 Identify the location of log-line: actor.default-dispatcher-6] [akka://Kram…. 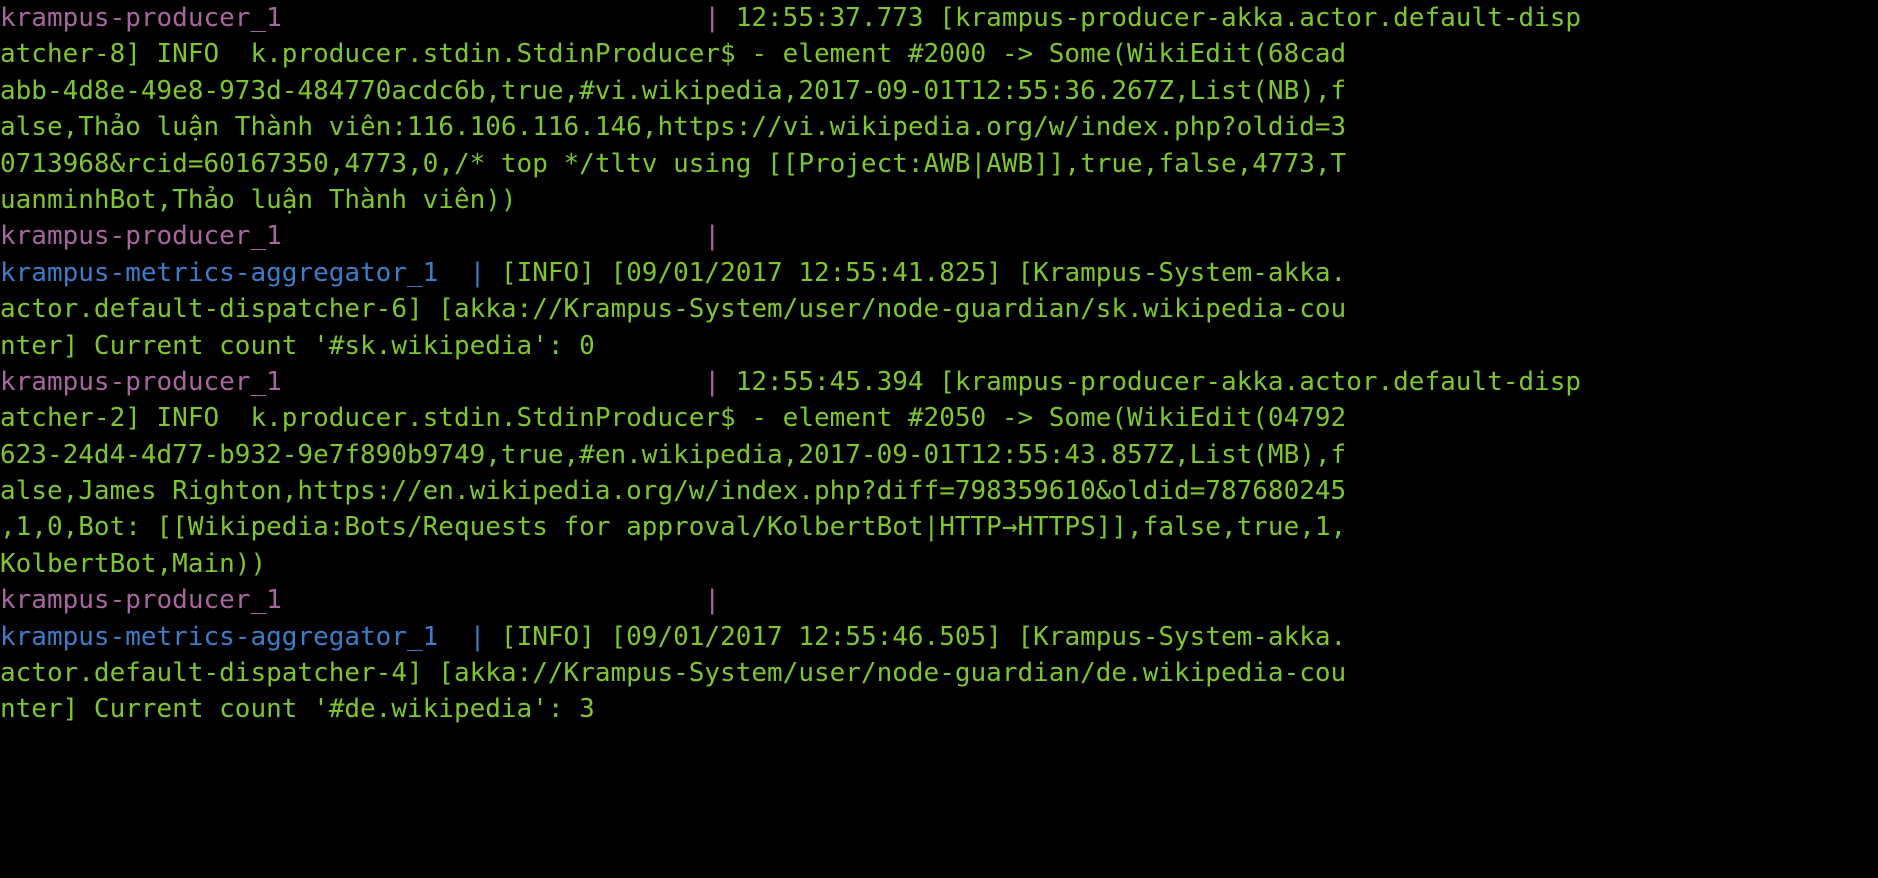
(939, 309).